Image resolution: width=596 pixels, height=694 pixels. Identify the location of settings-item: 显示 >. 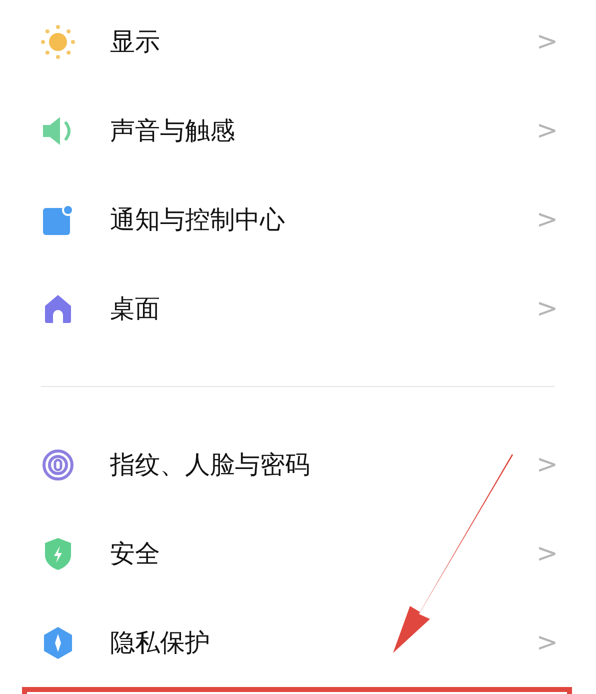
(298, 43).